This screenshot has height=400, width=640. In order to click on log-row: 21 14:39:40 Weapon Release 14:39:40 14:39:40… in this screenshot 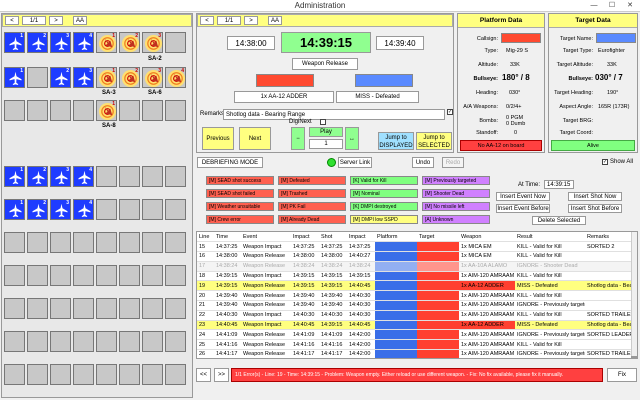, I will do `click(414, 305)`.